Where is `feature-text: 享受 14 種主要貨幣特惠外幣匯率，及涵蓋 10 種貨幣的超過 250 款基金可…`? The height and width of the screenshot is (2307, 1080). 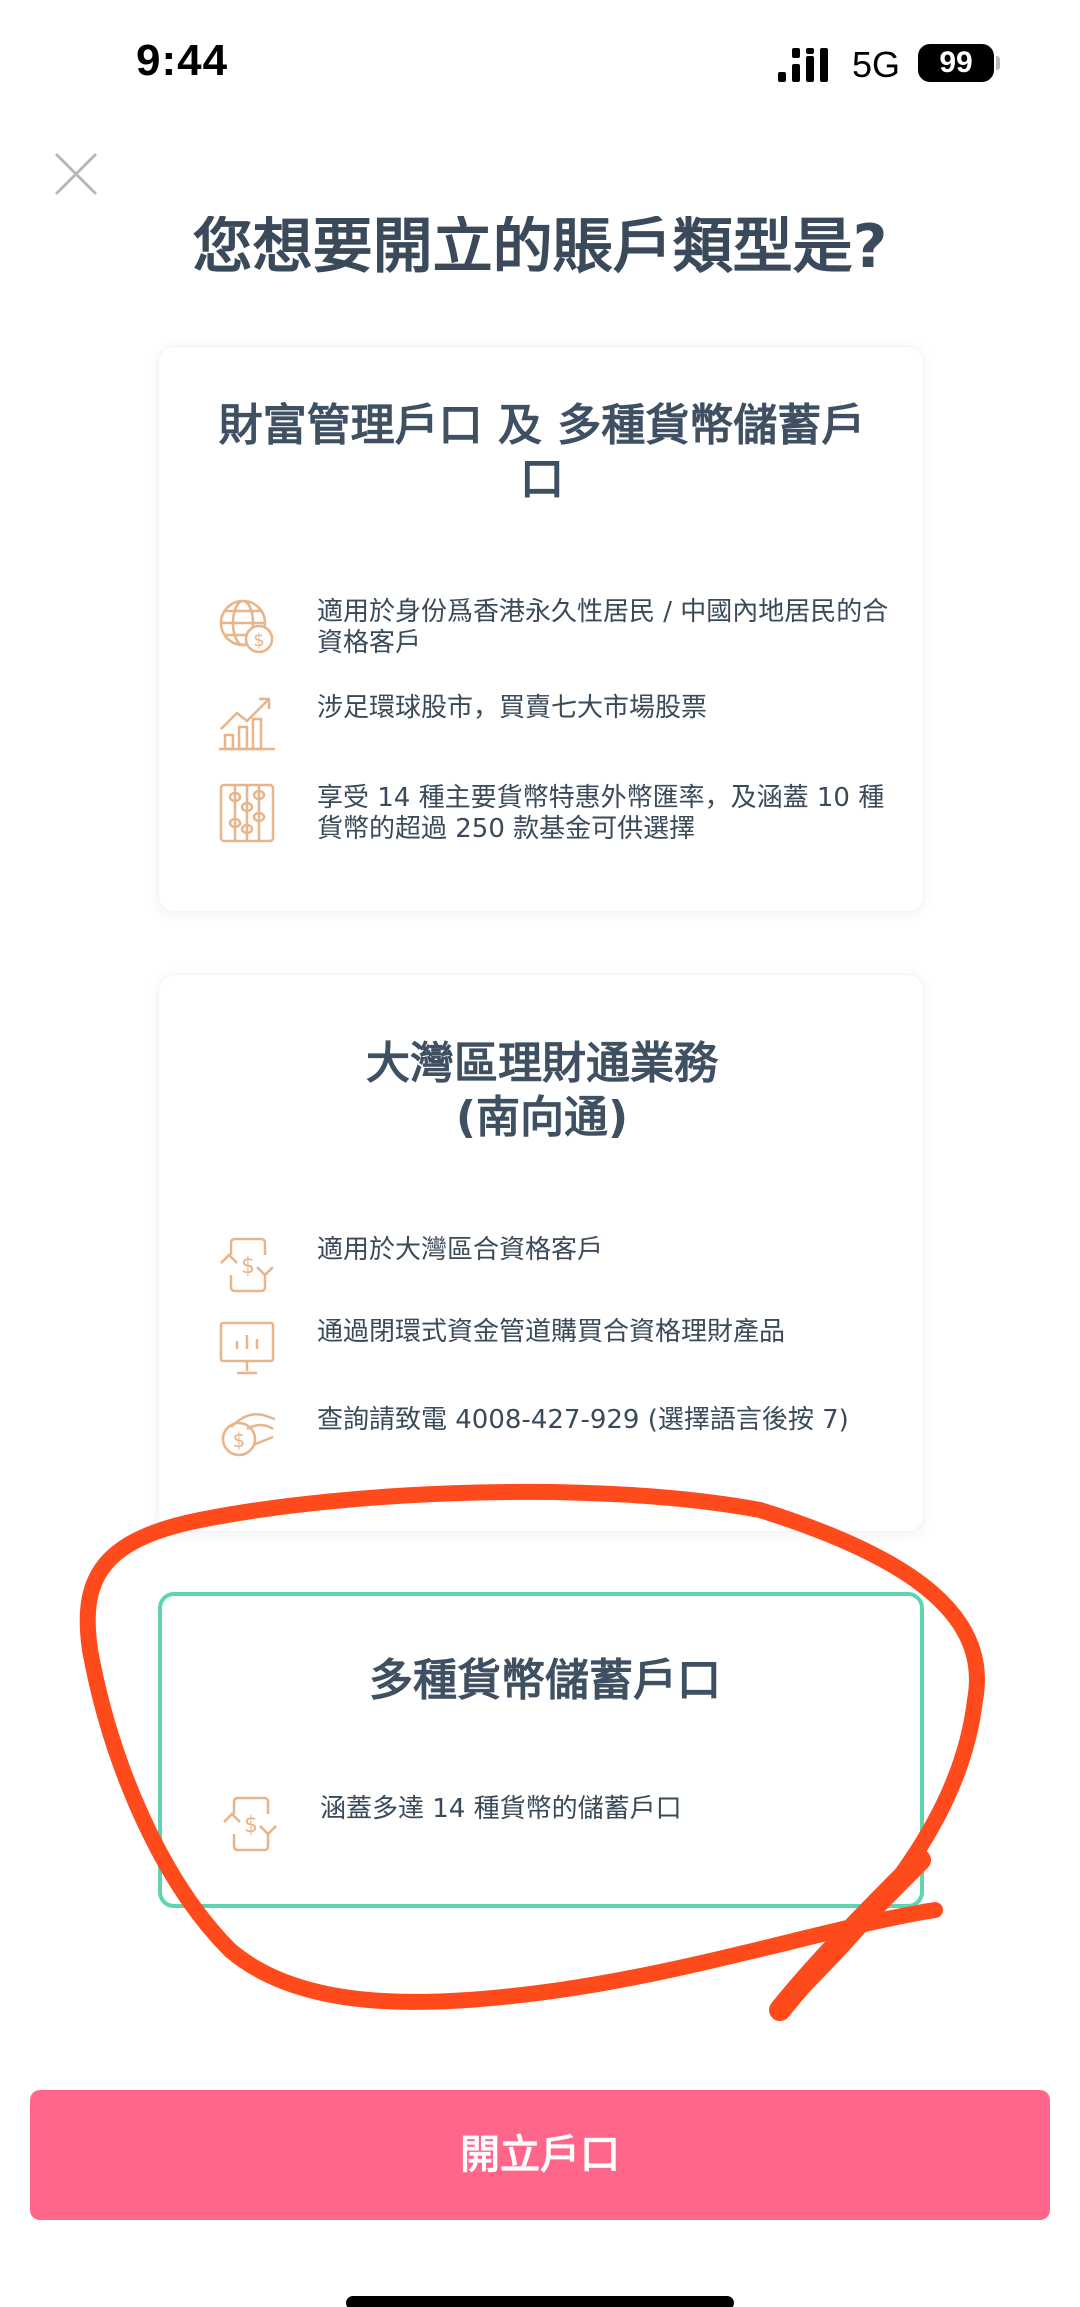
feature-text: 享受 14 種主要貨幣特惠外幣匯率，及涵蓋 10 種貨幣的超過 250 款基金可… is located at coordinates (601, 813).